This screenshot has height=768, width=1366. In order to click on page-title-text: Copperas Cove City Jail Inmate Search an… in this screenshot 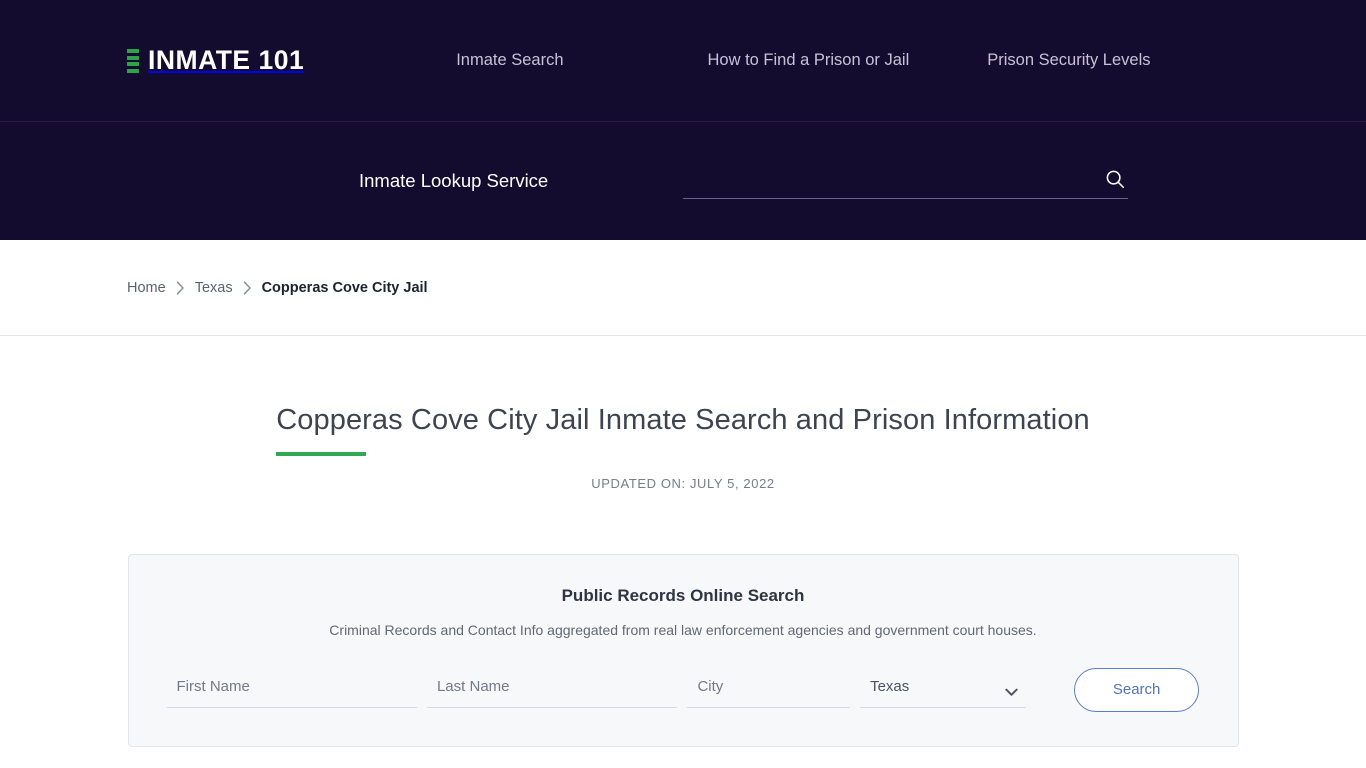, I will do `click(683, 420)`.